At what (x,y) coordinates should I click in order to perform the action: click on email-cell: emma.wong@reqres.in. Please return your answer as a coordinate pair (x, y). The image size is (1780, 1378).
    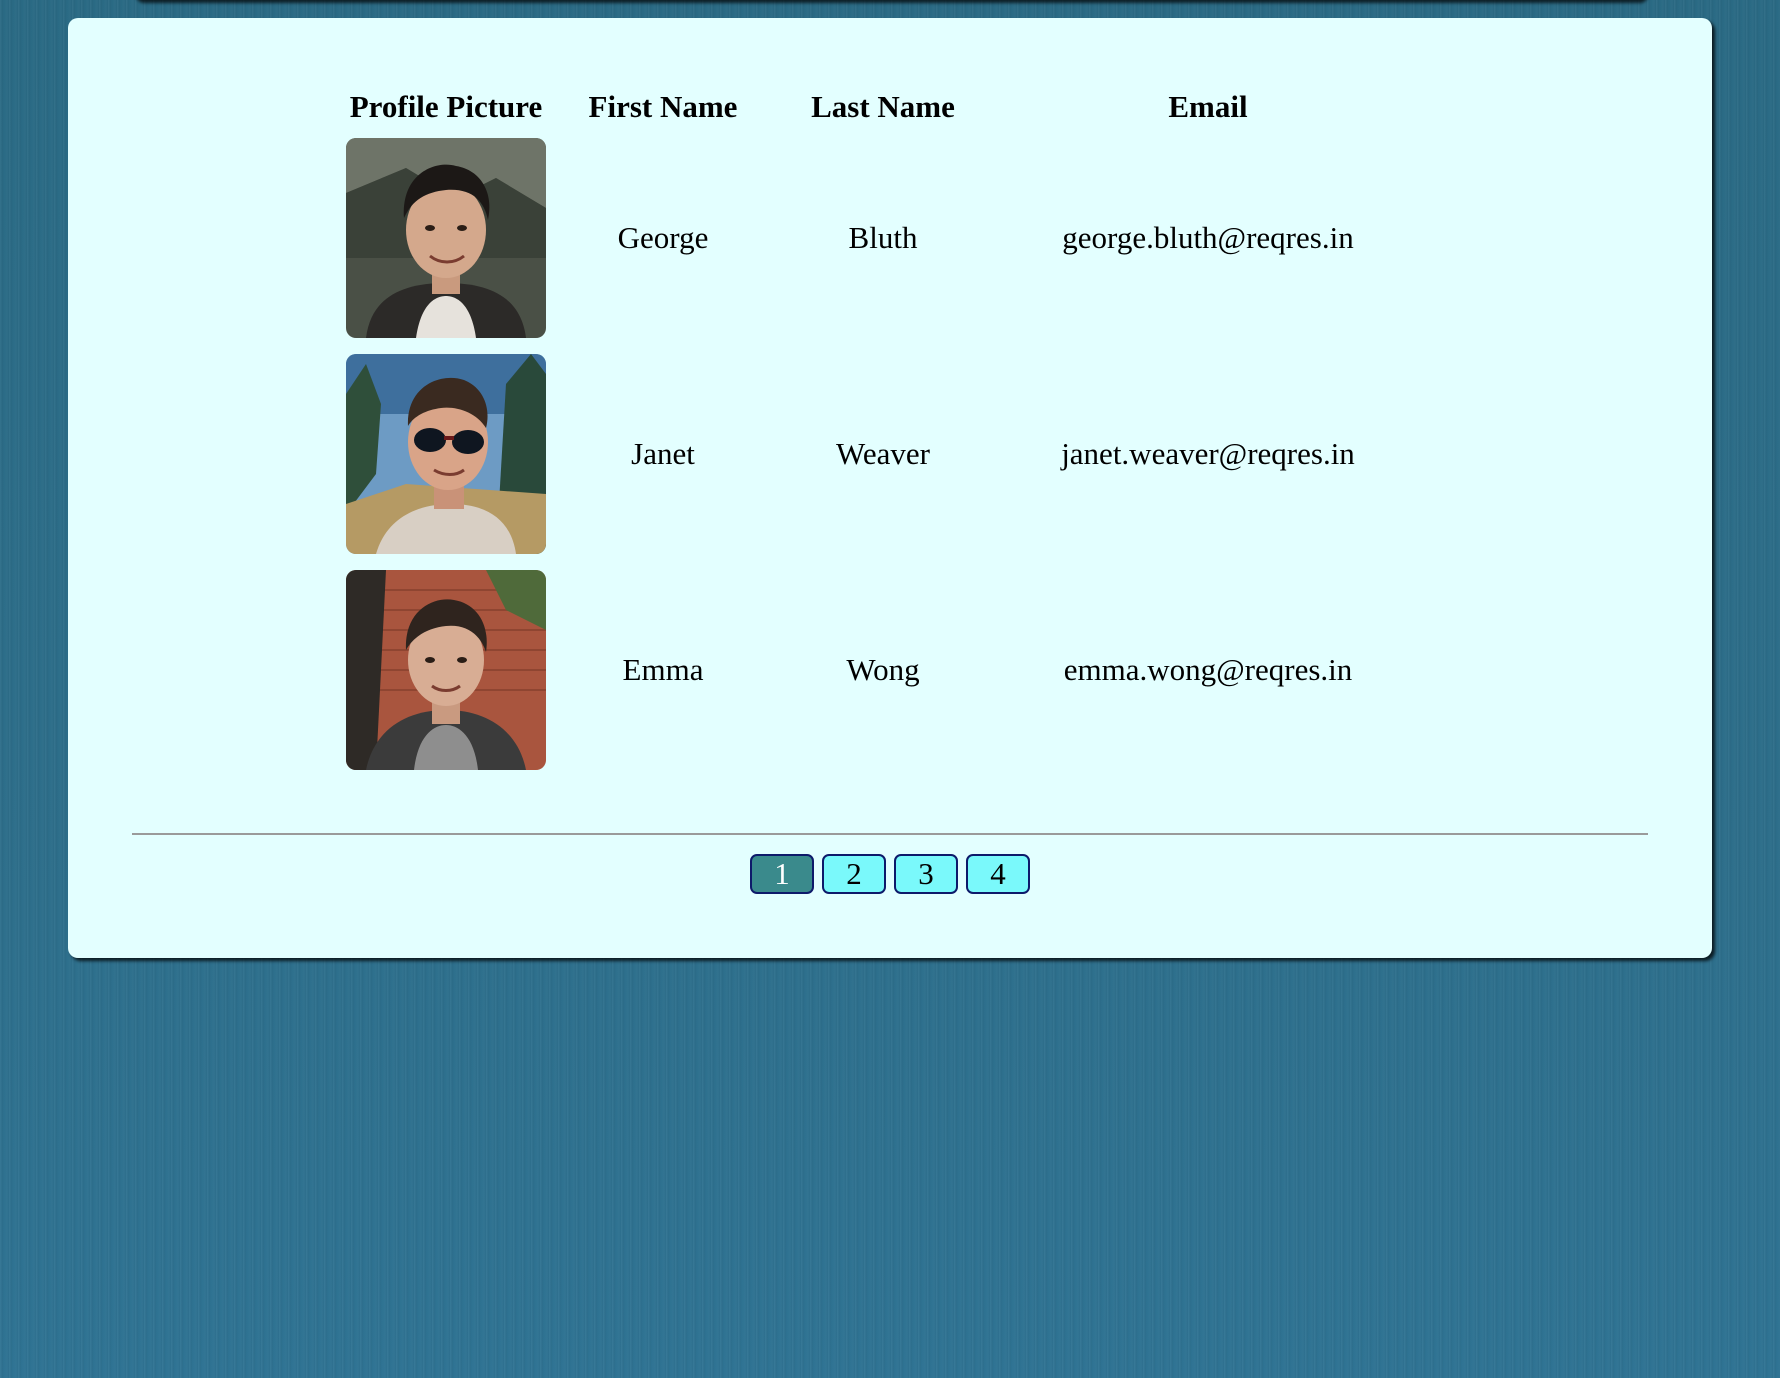
    Looking at the image, I should click on (1208, 669).